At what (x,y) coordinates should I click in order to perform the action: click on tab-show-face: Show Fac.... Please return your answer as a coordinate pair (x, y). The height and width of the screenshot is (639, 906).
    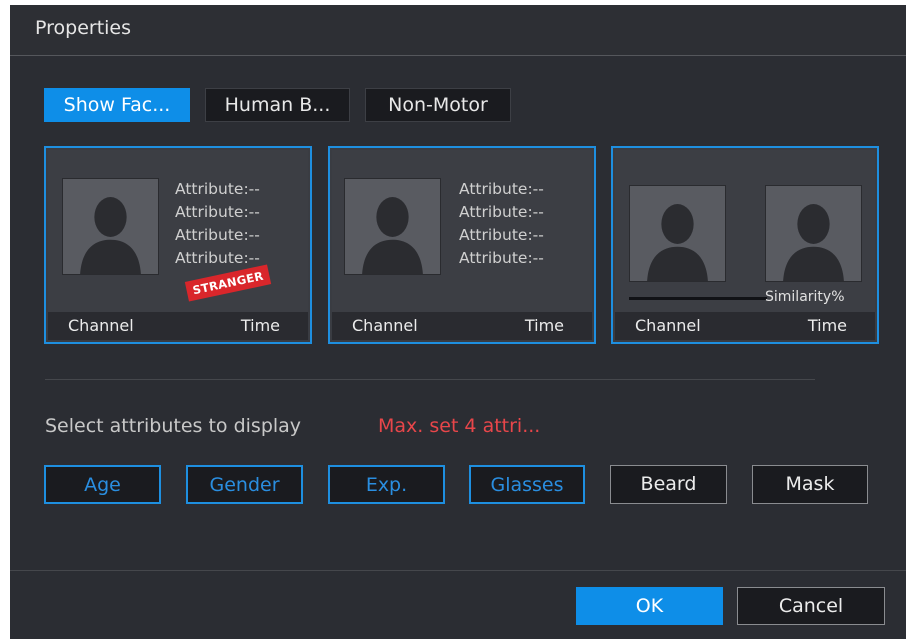
    Looking at the image, I should click on (117, 105).